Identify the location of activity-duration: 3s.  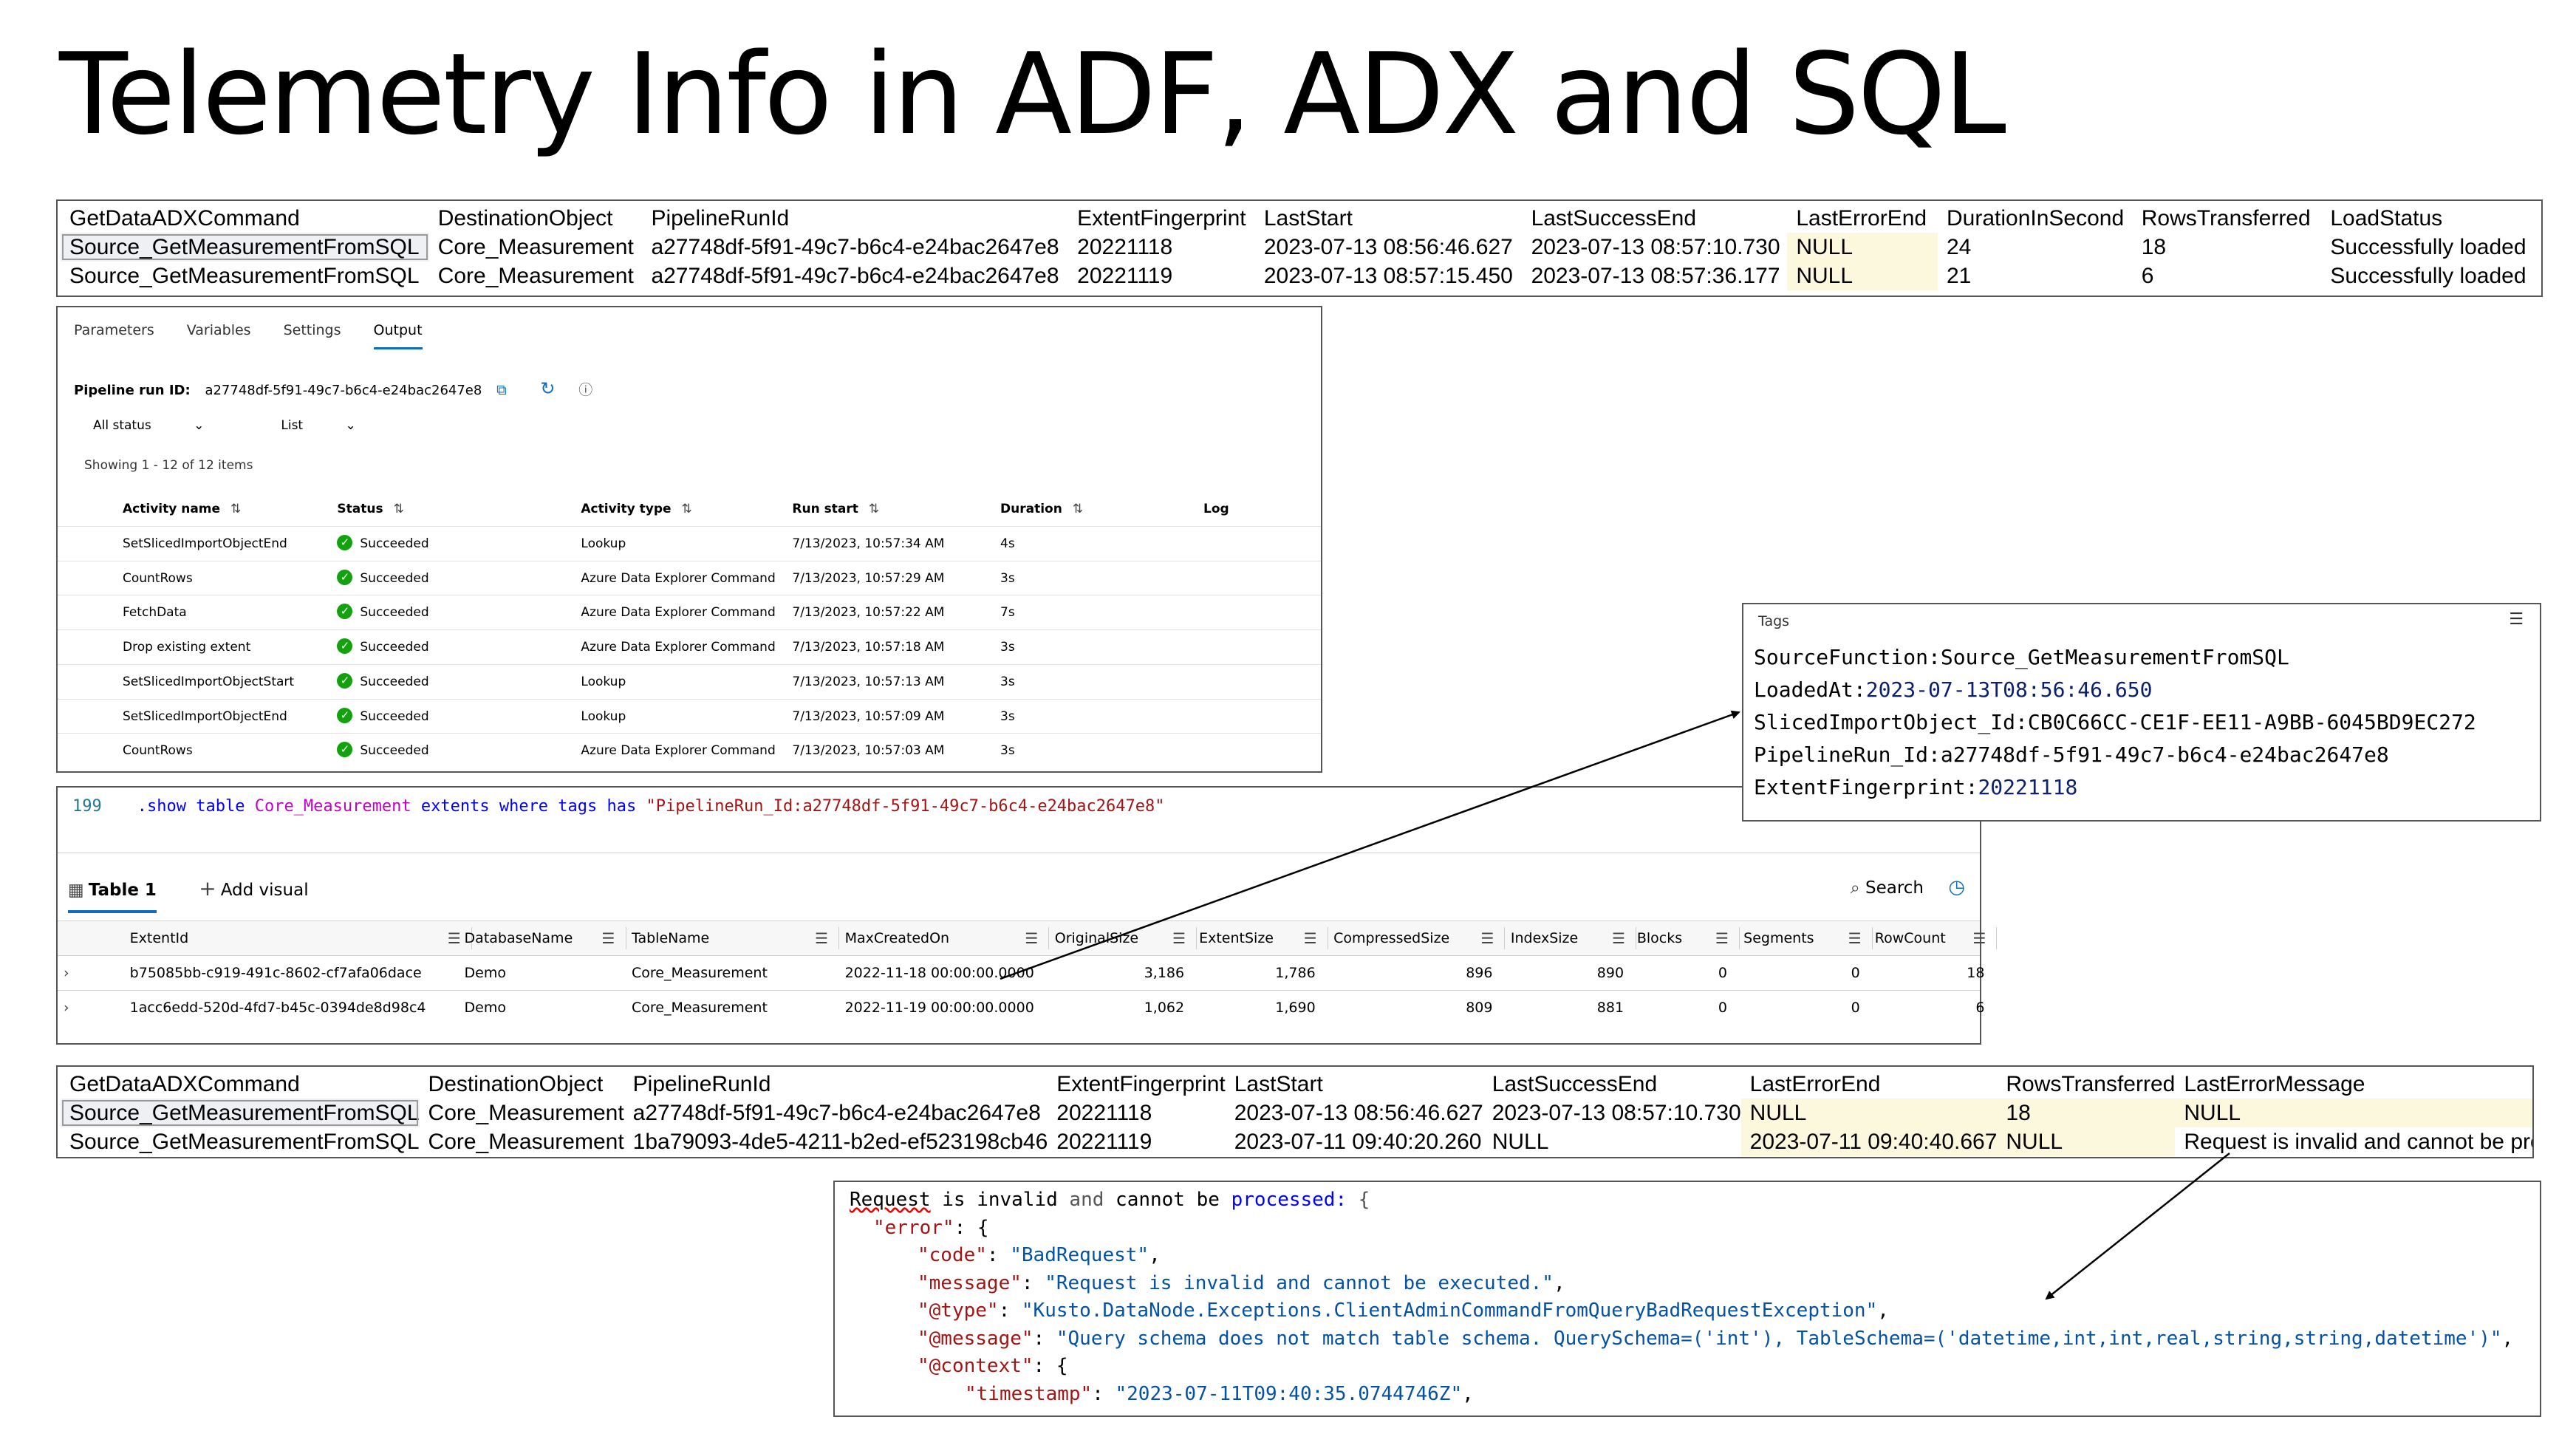
(1007, 647).